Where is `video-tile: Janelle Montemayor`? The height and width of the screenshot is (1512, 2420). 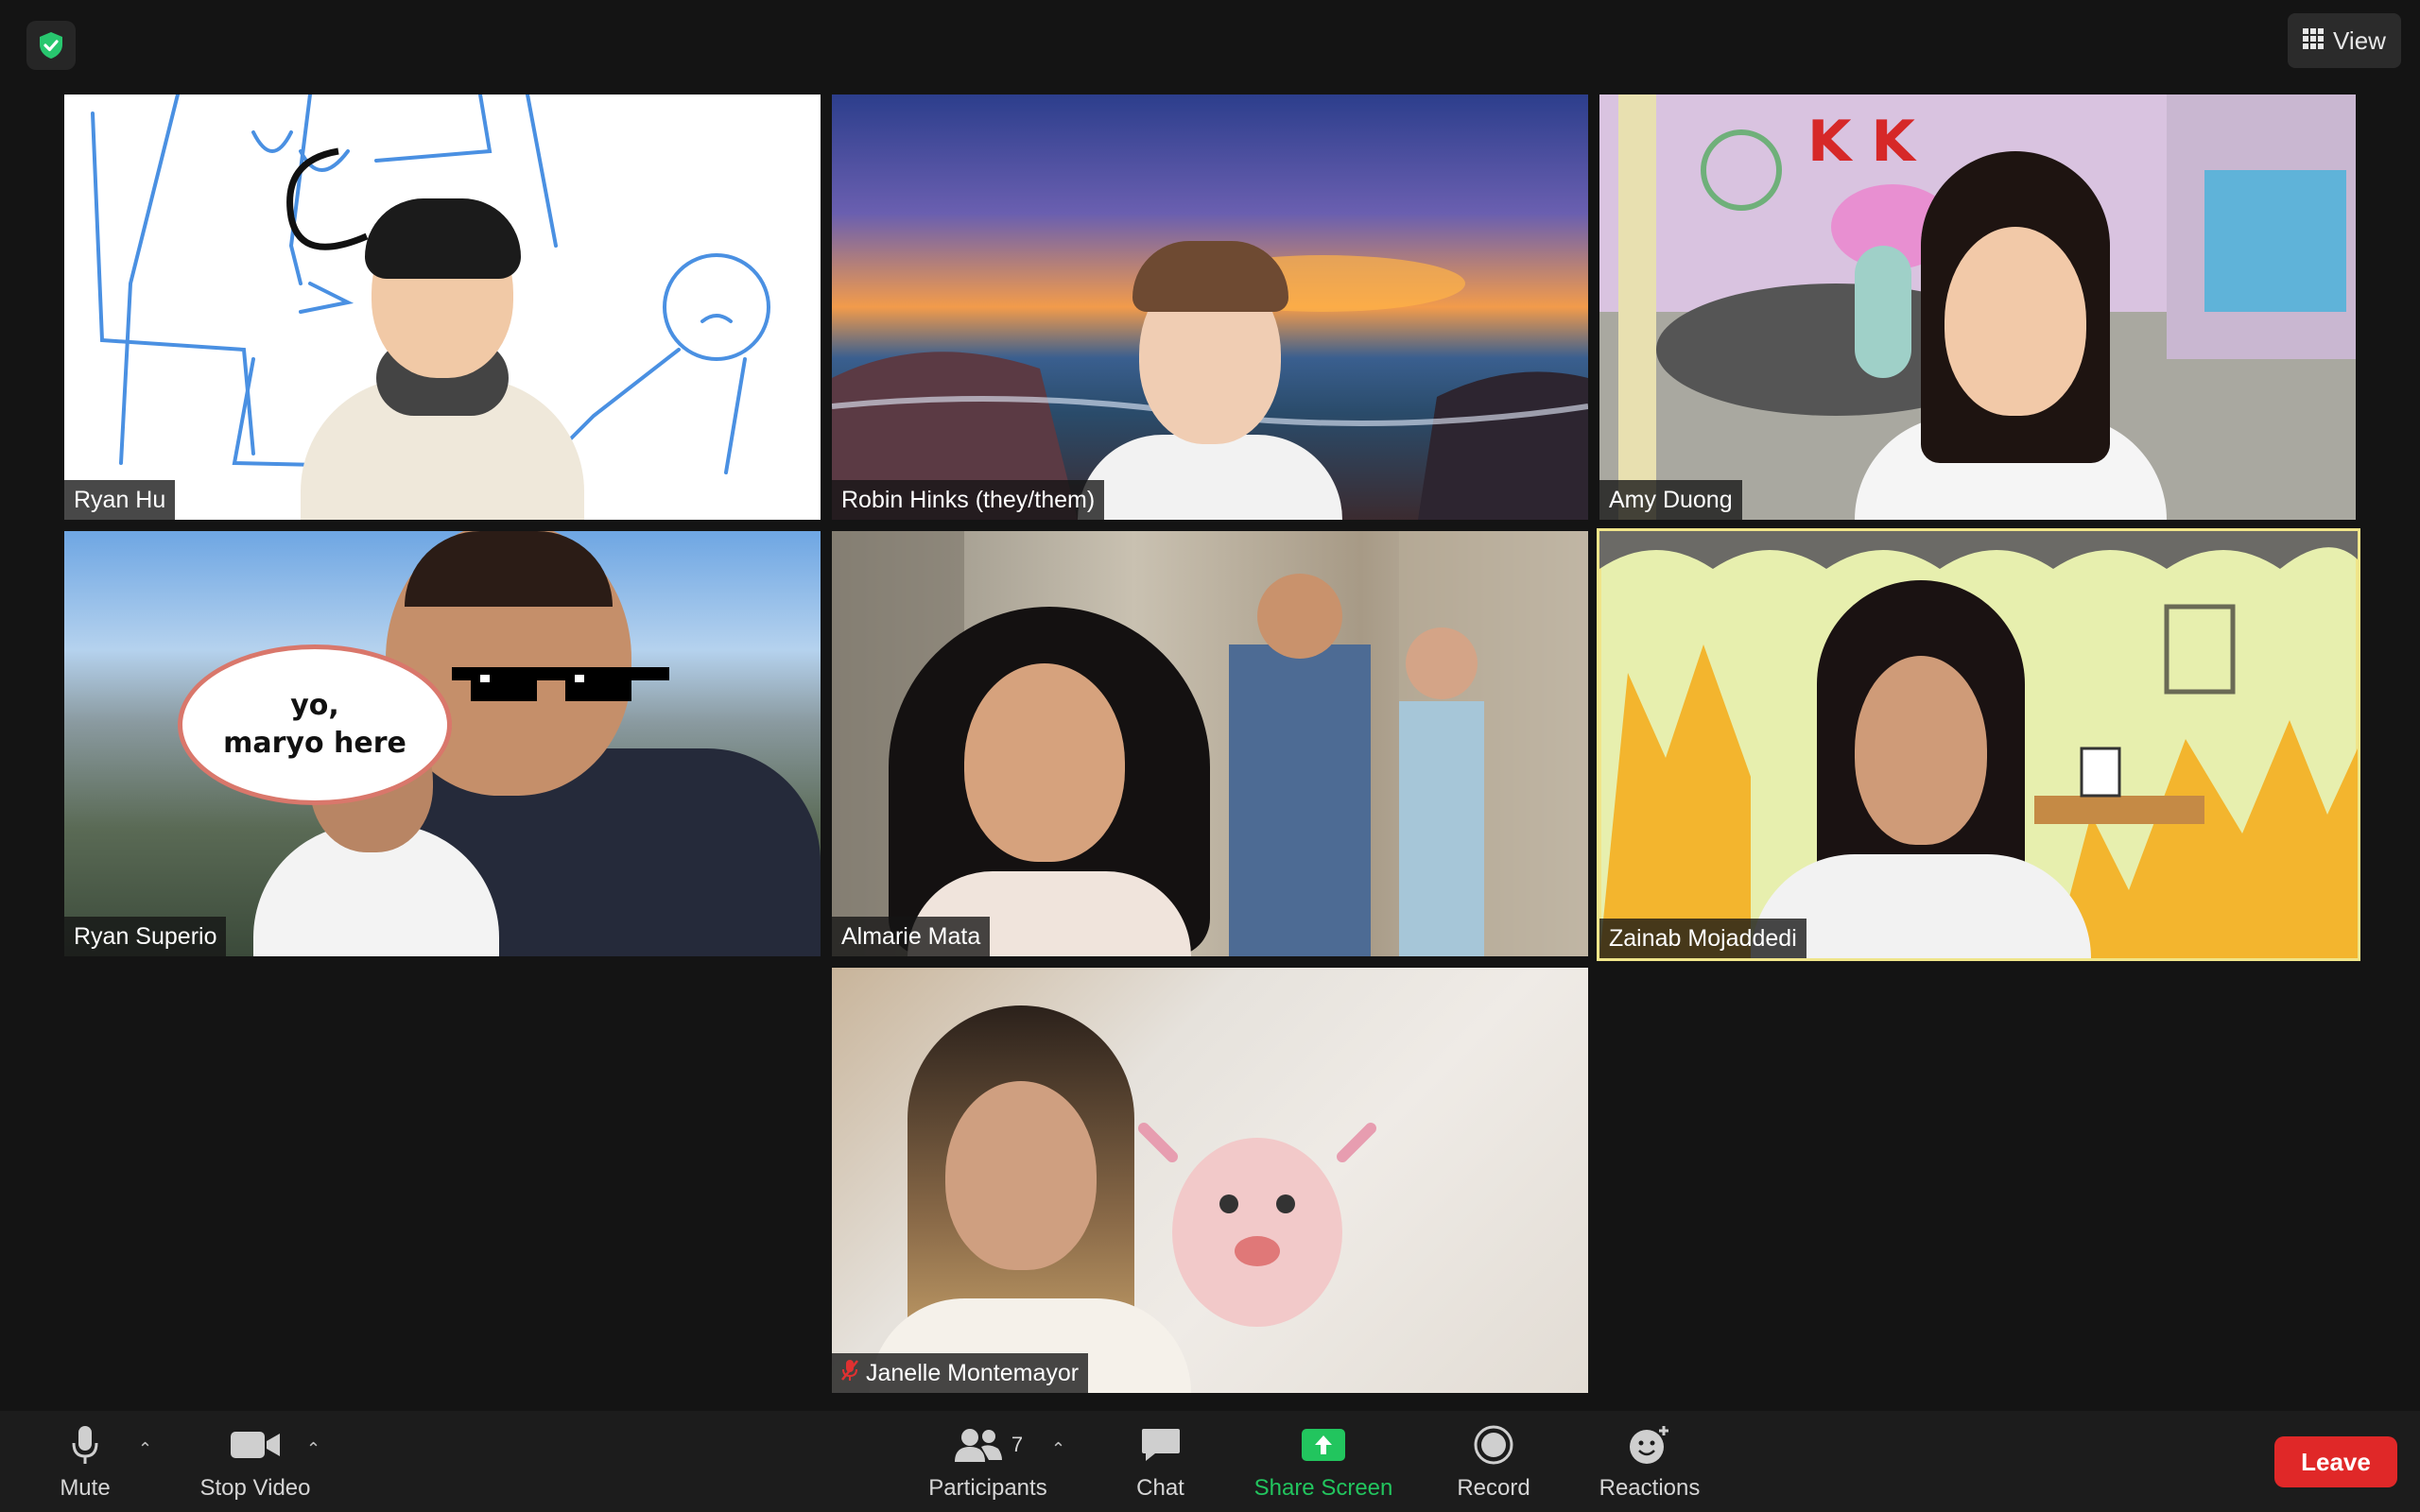 video-tile: Janelle Montemayor is located at coordinates (1210, 1180).